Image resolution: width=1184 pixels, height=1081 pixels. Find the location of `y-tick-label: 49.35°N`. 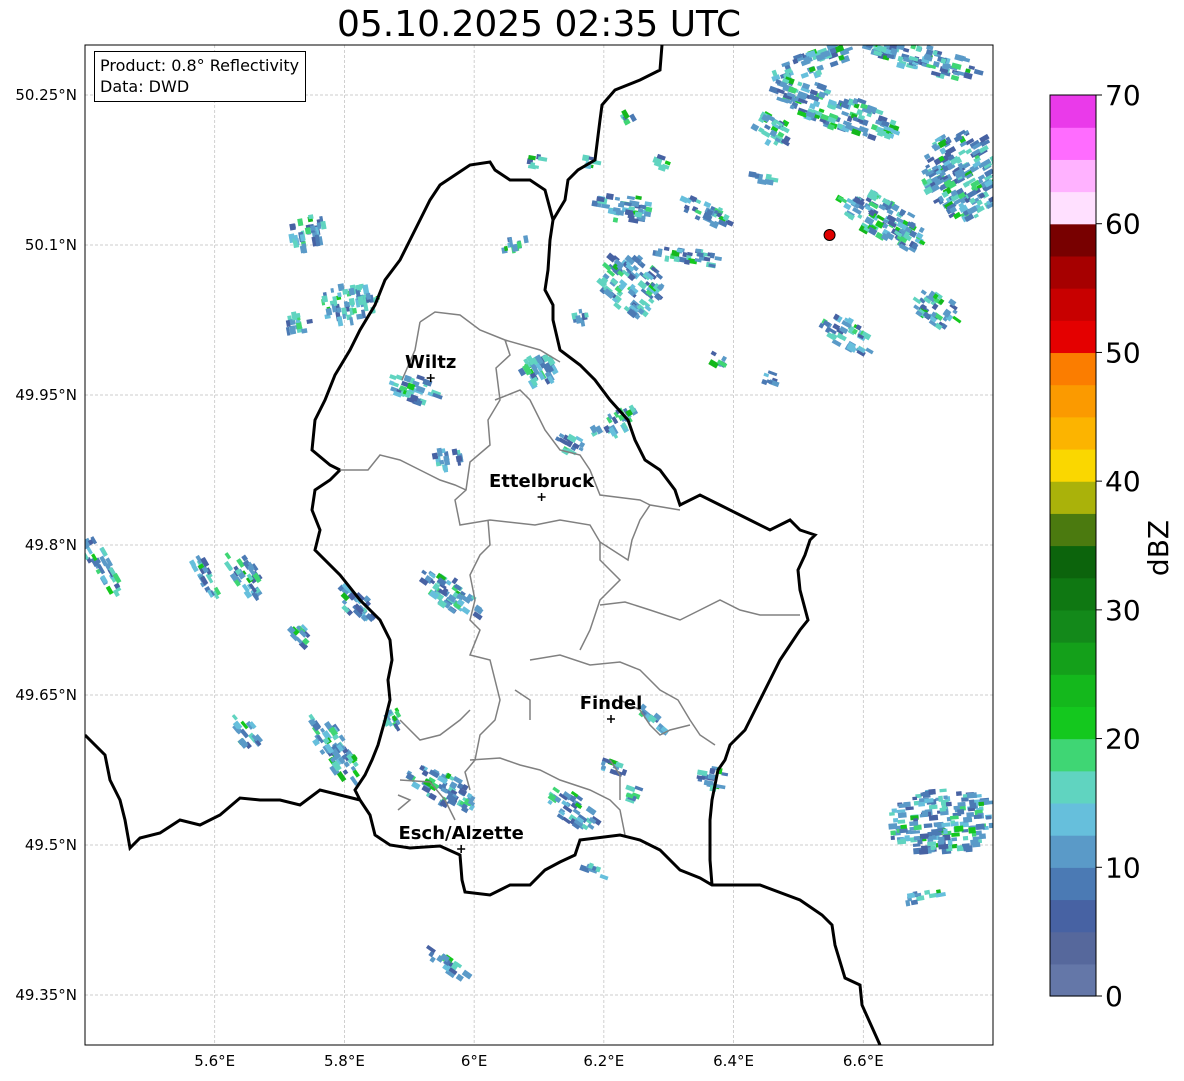

y-tick-label: 49.35°N is located at coordinates (46, 995).